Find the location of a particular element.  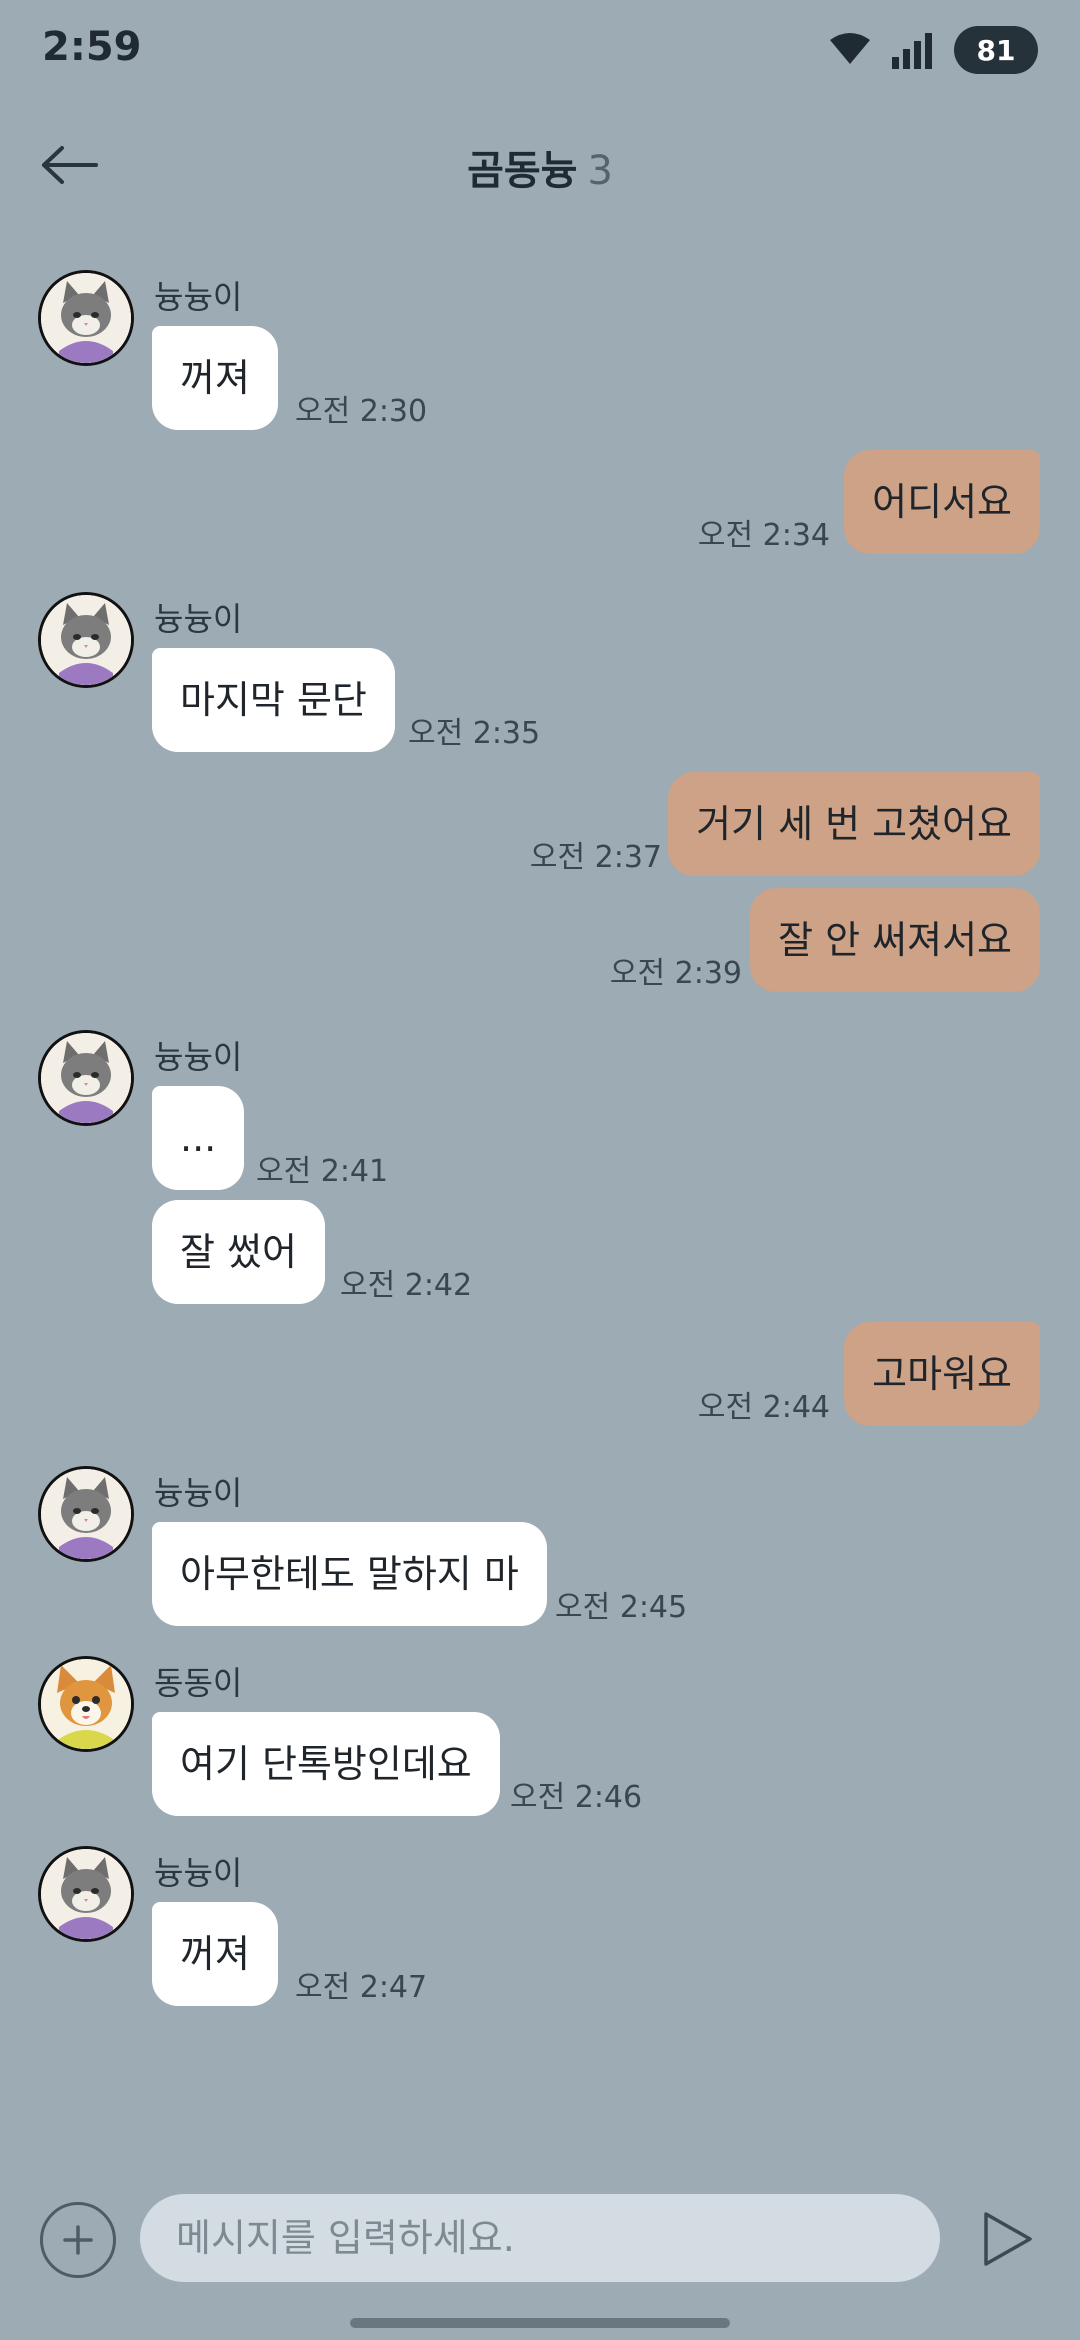

message-time: 오전 2:45 is located at coordinates (621, 1607).